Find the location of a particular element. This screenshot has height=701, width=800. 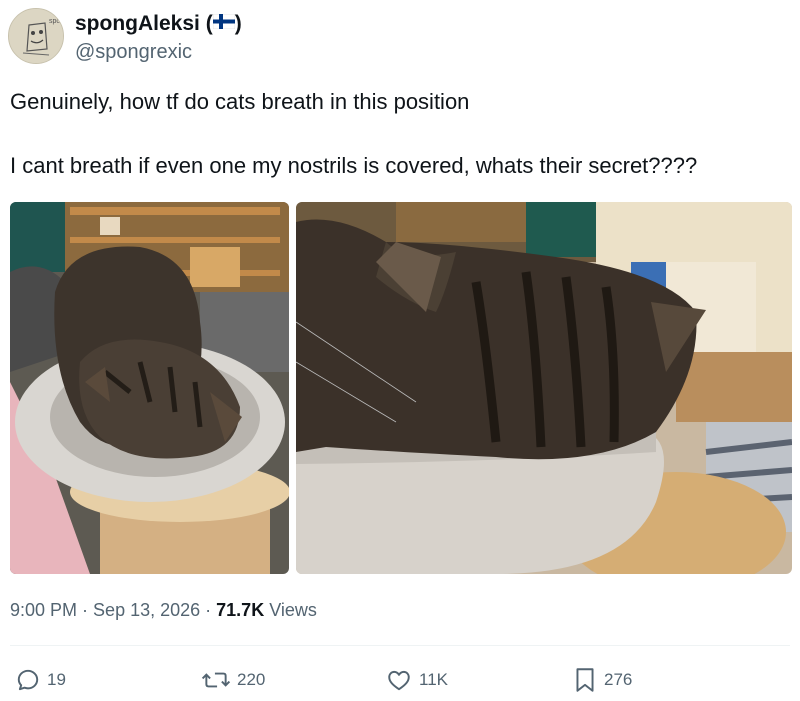

retweet-button: 220 is located at coordinates (233, 680).